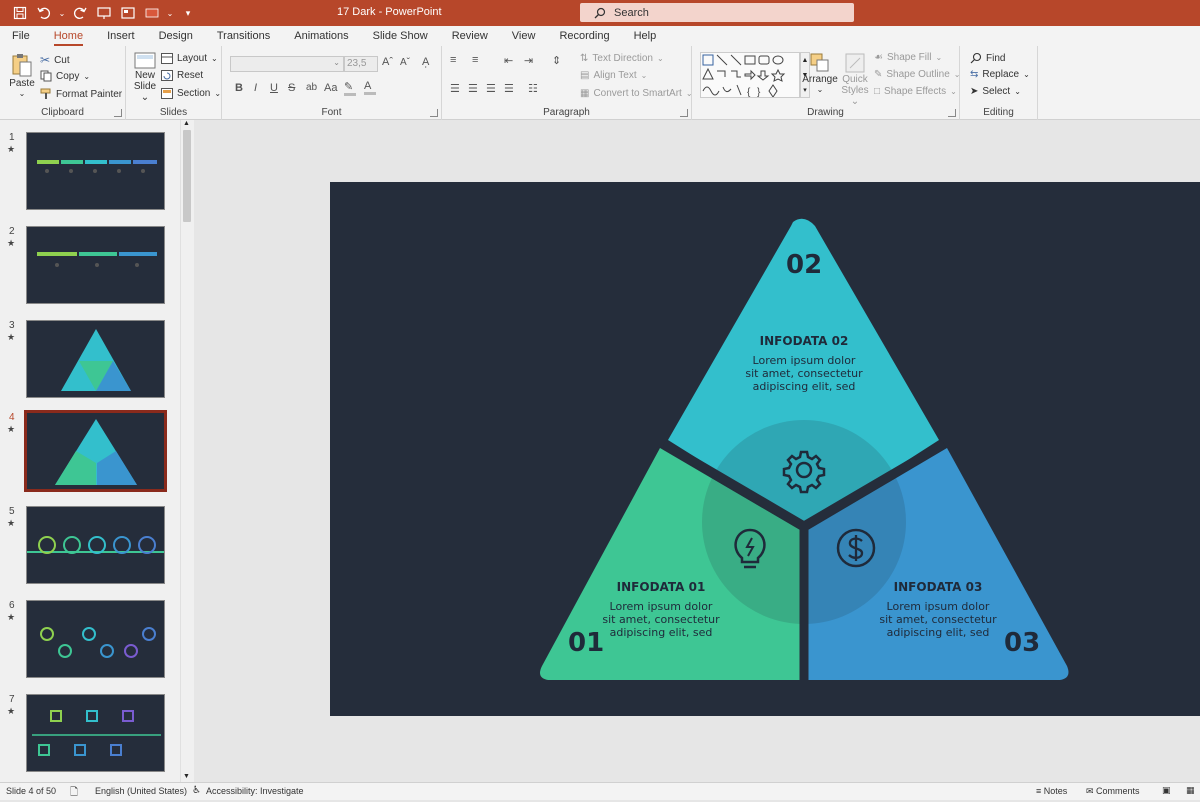 The height and width of the screenshot is (802, 1200). What do you see at coordinates (31, 791) in the screenshot?
I see `slide-counter: Slide 4 of 50` at bounding box center [31, 791].